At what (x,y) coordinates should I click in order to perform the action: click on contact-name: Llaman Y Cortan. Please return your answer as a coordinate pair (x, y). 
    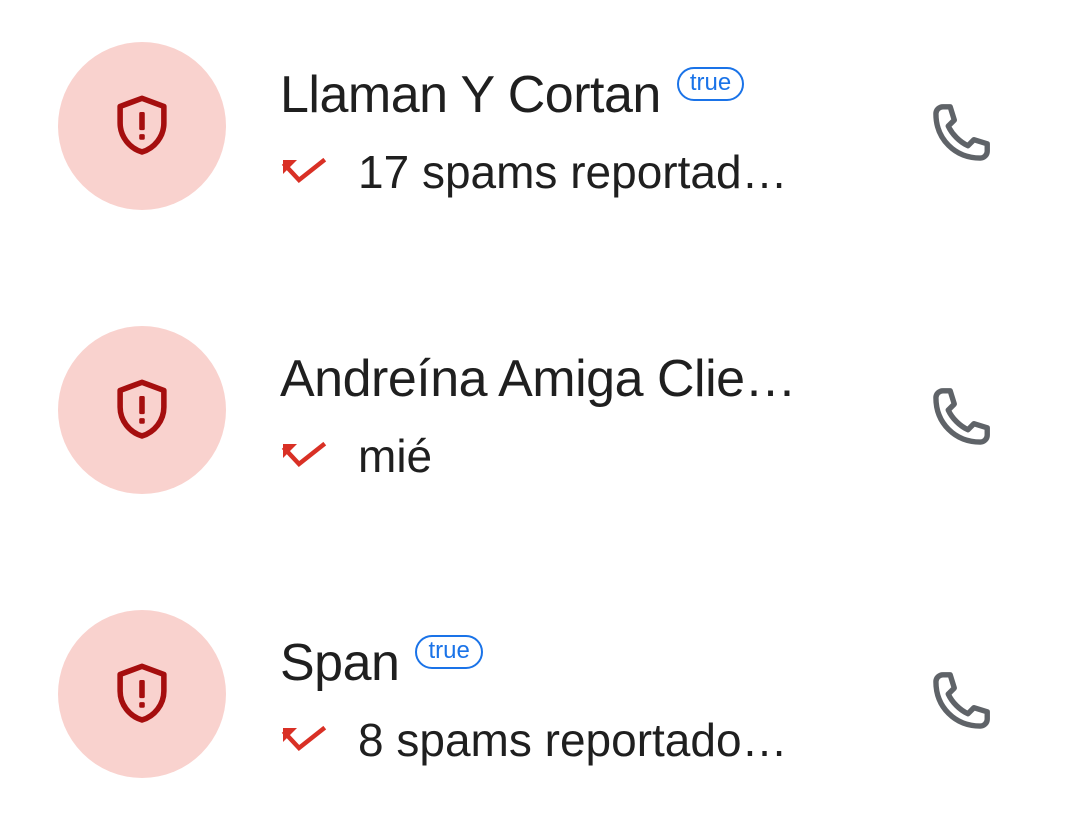
    Looking at the image, I should click on (470, 95).